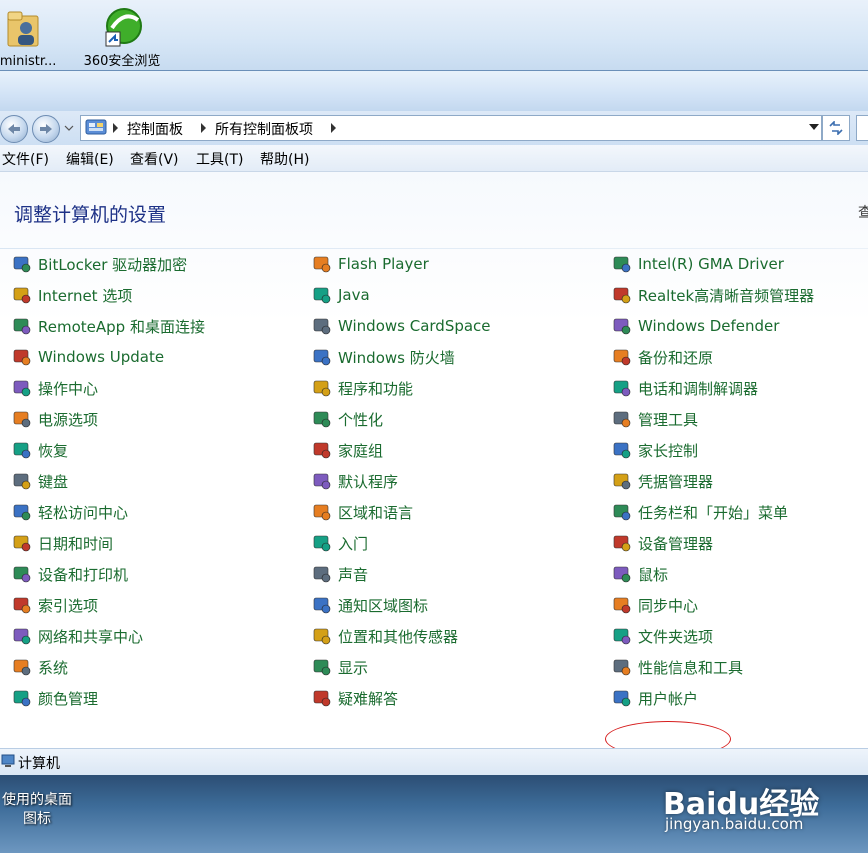 This screenshot has height=853, width=868. I want to click on cp-item-taskbar-start: 任务栏和「开始」菜单, so click(700, 512).